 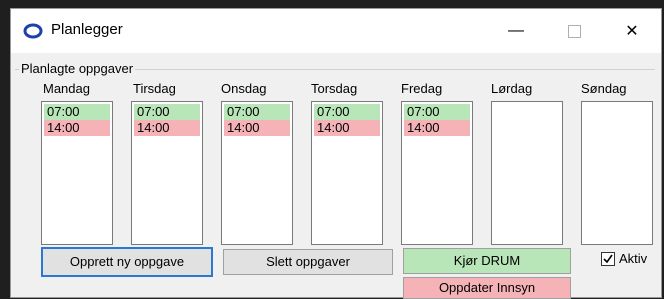 What do you see at coordinates (334, 88) in the screenshot?
I see `day-label-torsdag: Torsdag` at bounding box center [334, 88].